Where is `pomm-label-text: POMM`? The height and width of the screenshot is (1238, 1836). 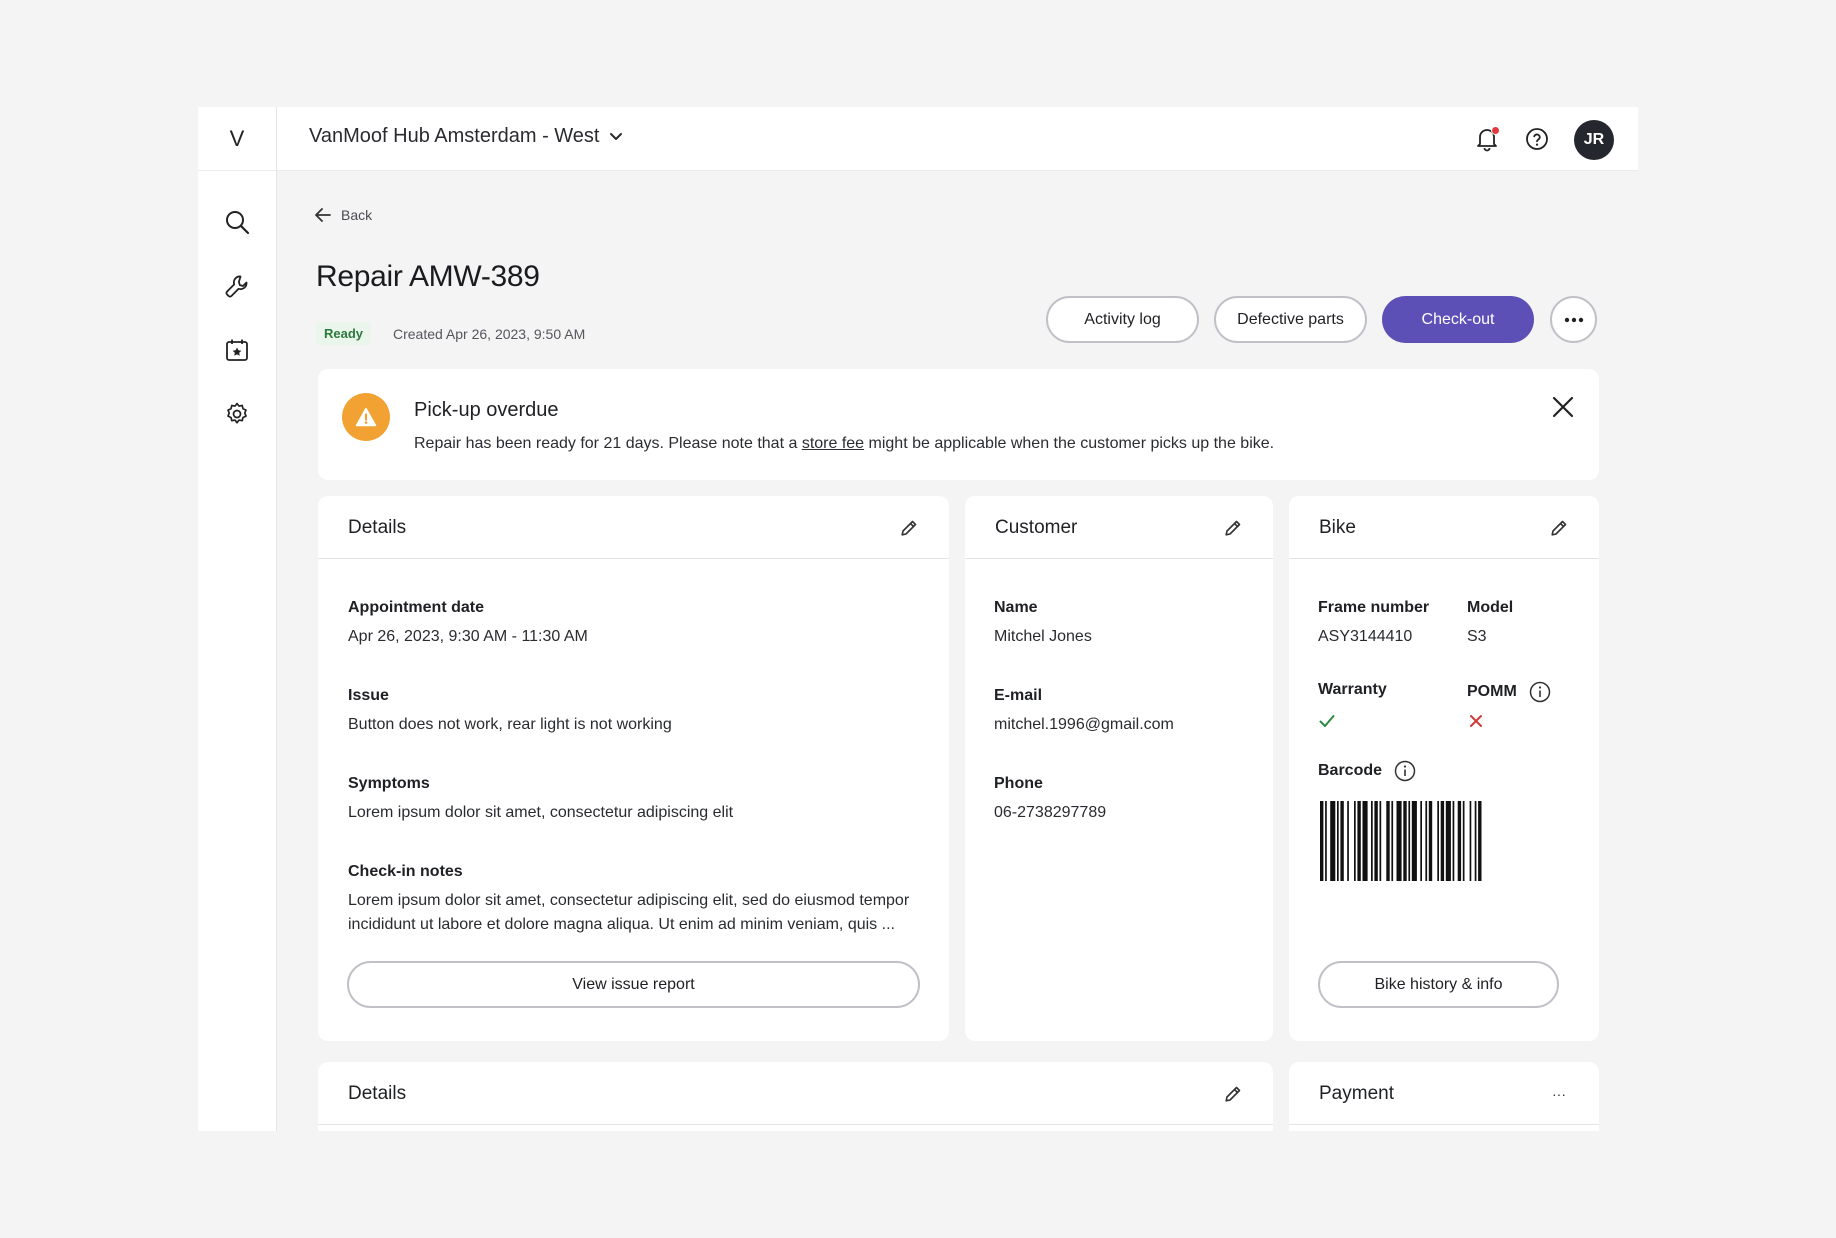
pomm-label-text: POMM is located at coordinates (1492, 692).